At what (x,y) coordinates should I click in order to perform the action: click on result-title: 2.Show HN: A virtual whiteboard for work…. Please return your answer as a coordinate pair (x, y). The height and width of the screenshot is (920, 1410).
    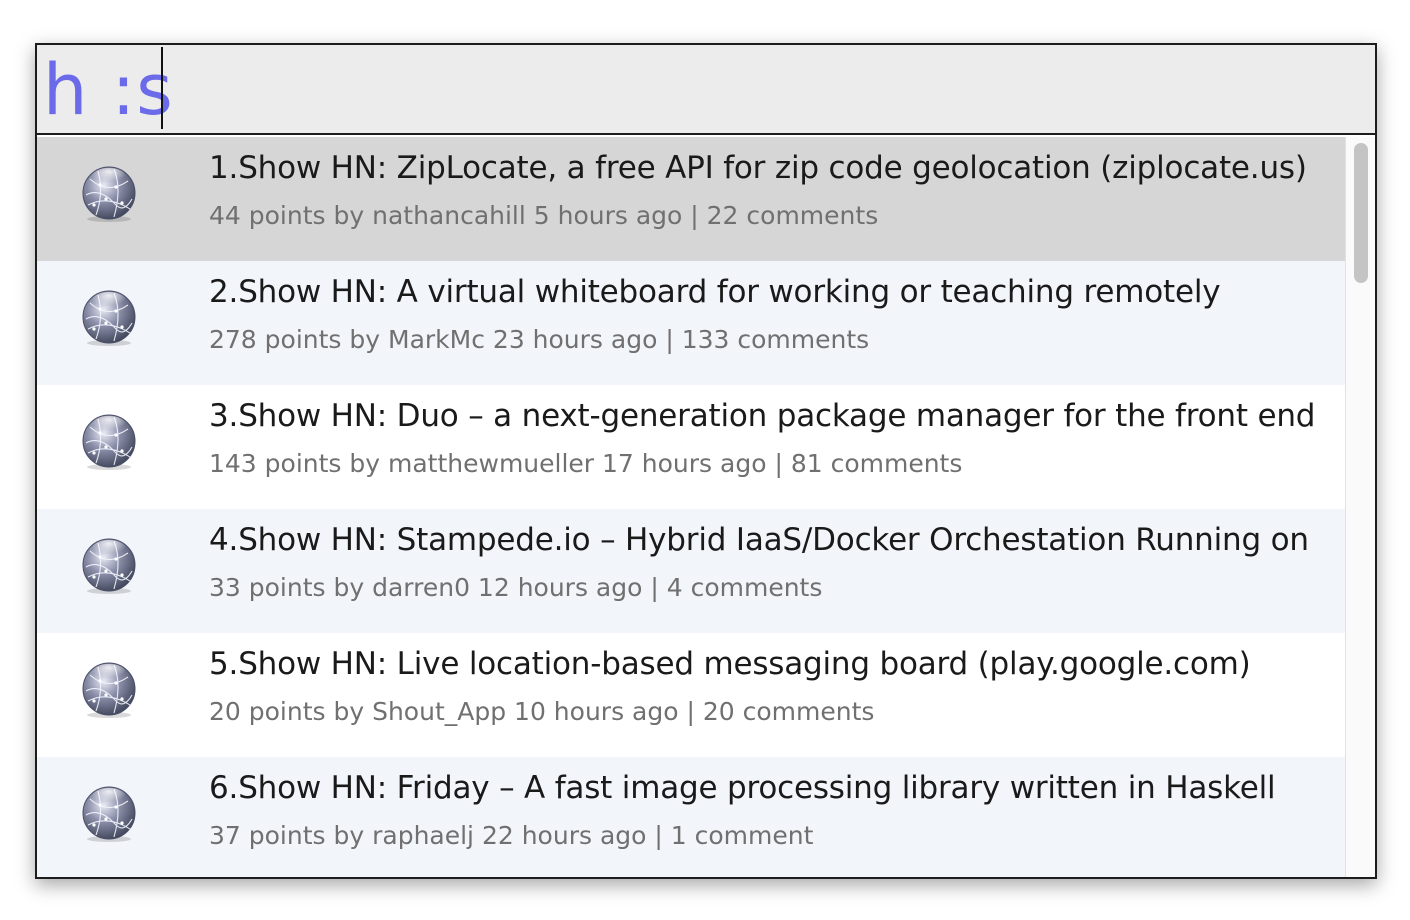
    Looking at the image, I should click on (715, 292).